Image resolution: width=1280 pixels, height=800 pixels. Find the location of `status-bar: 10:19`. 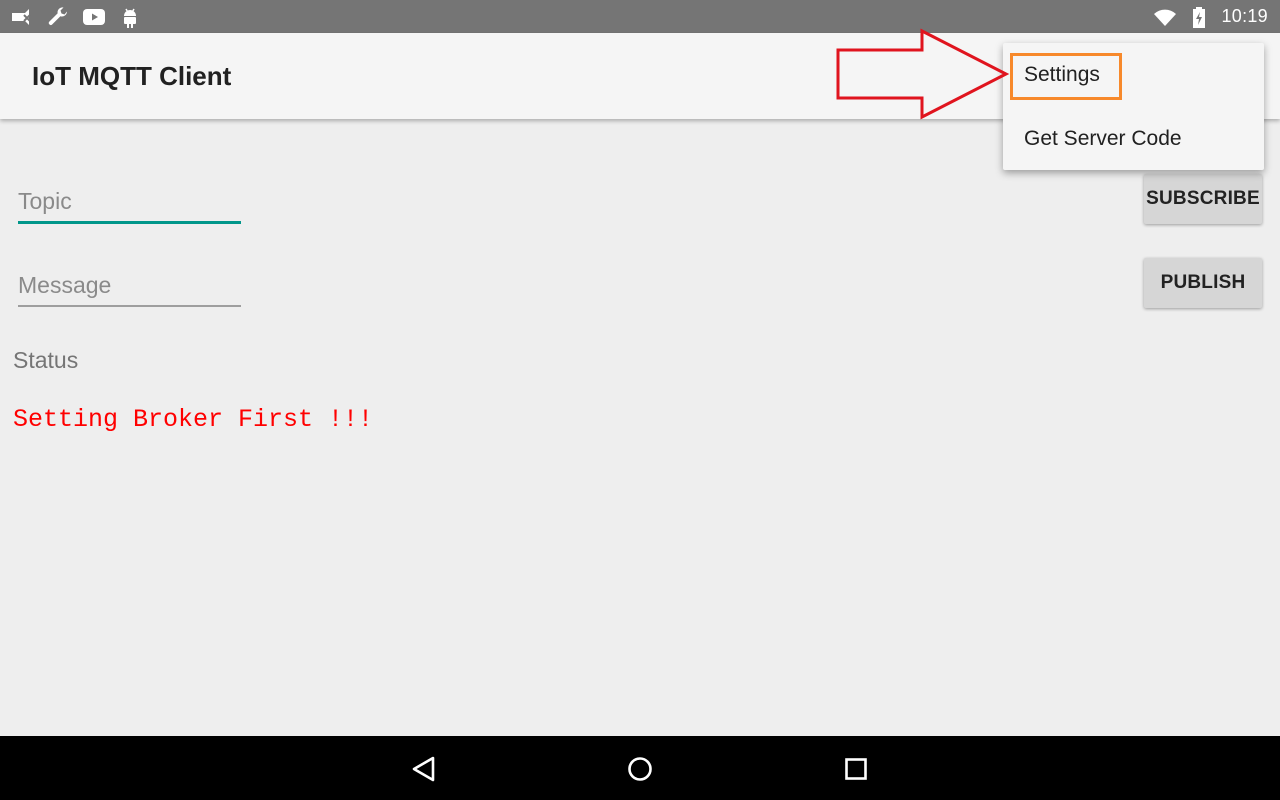

status-bar: 10:19 is located at coordinates (640, 16).